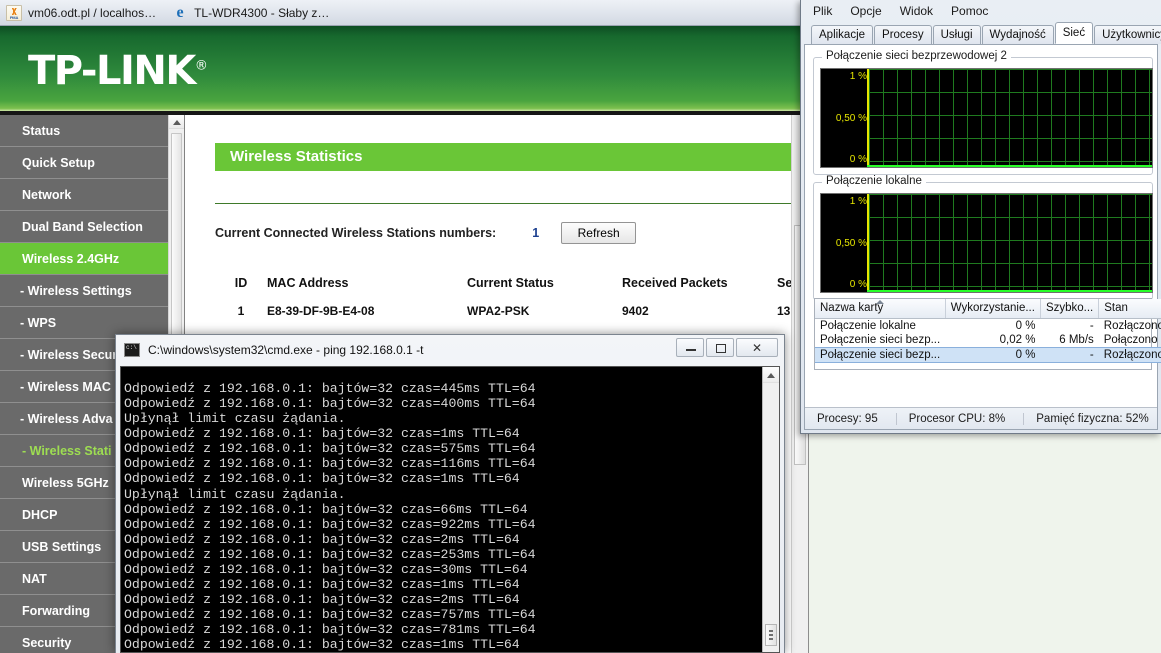 The width and height of the screenshot is (1161, 653). I want to click on sidebar-scroll-thumb, so click(176, 238).